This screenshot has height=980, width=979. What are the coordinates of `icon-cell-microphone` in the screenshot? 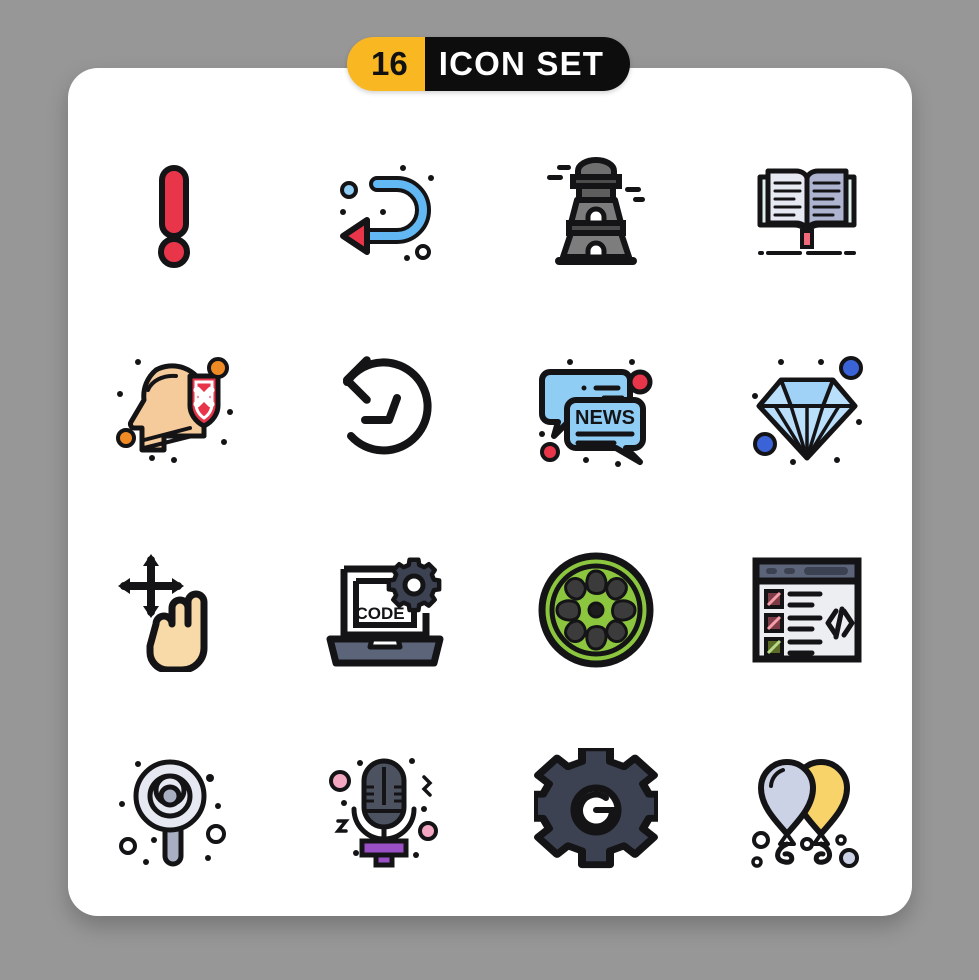 It's located at (384, 810).